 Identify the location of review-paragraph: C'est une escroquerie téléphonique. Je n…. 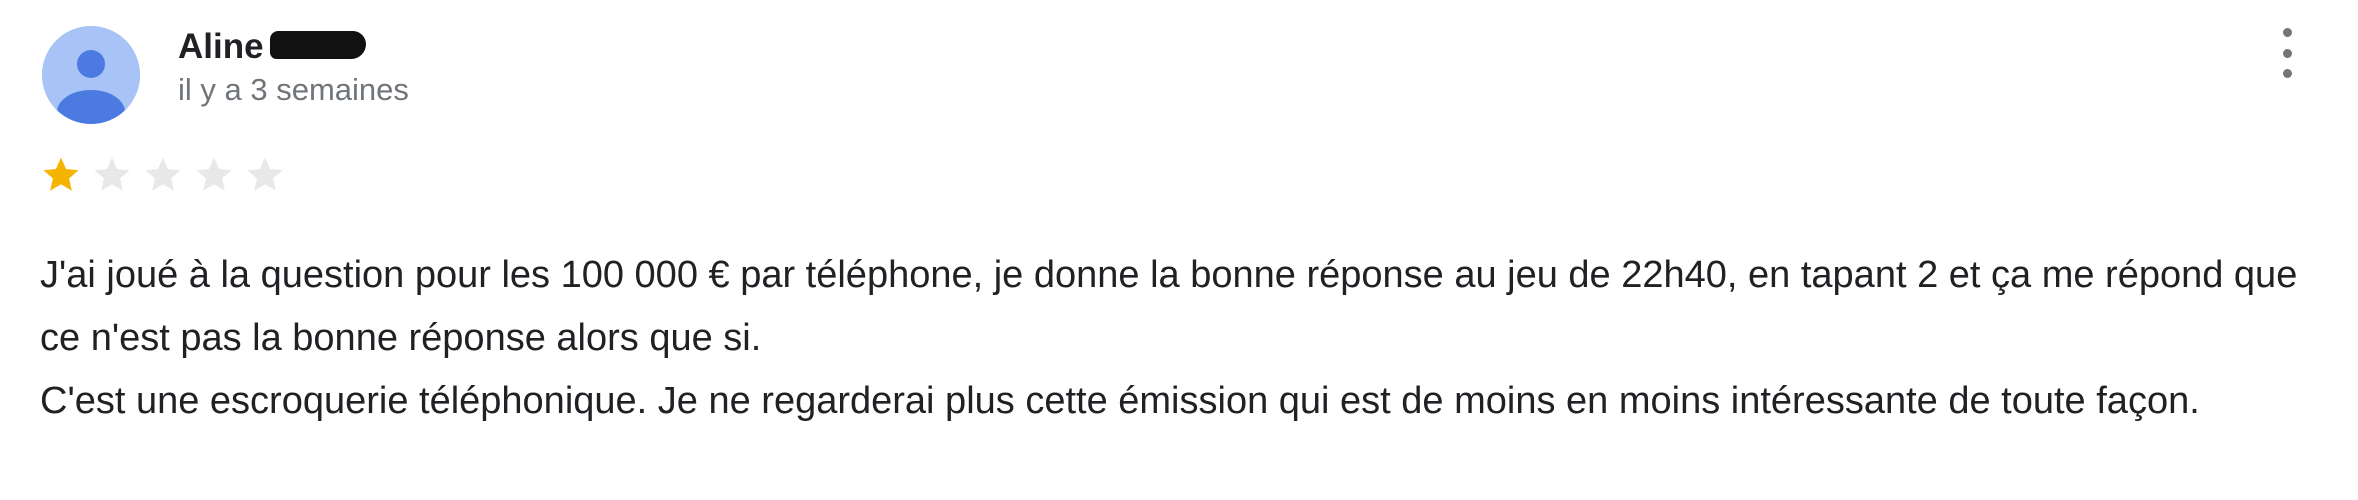
(1120, 401).